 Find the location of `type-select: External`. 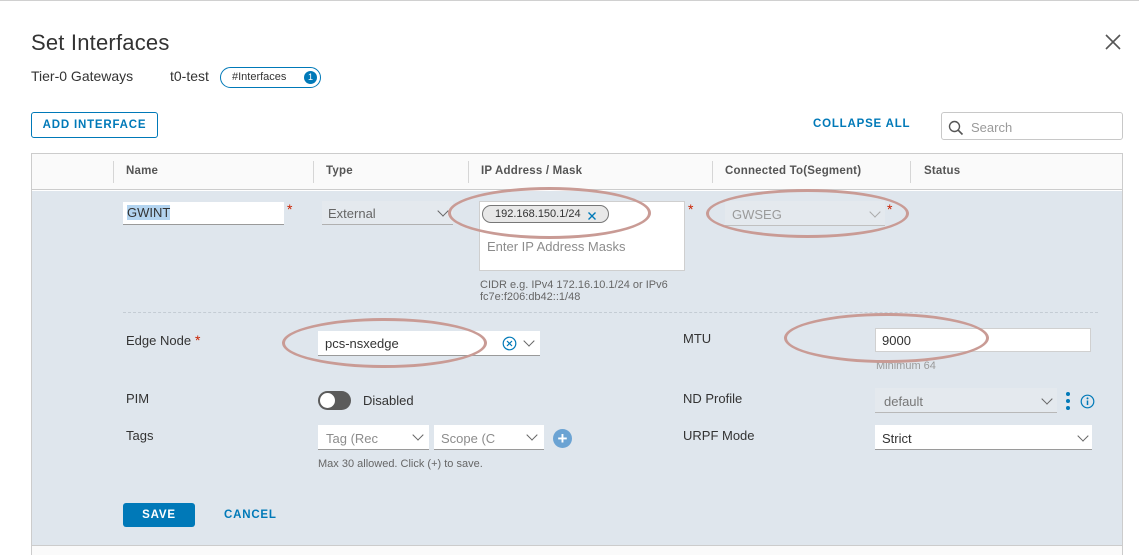

type-select: External is located at coordinates (387, 213).